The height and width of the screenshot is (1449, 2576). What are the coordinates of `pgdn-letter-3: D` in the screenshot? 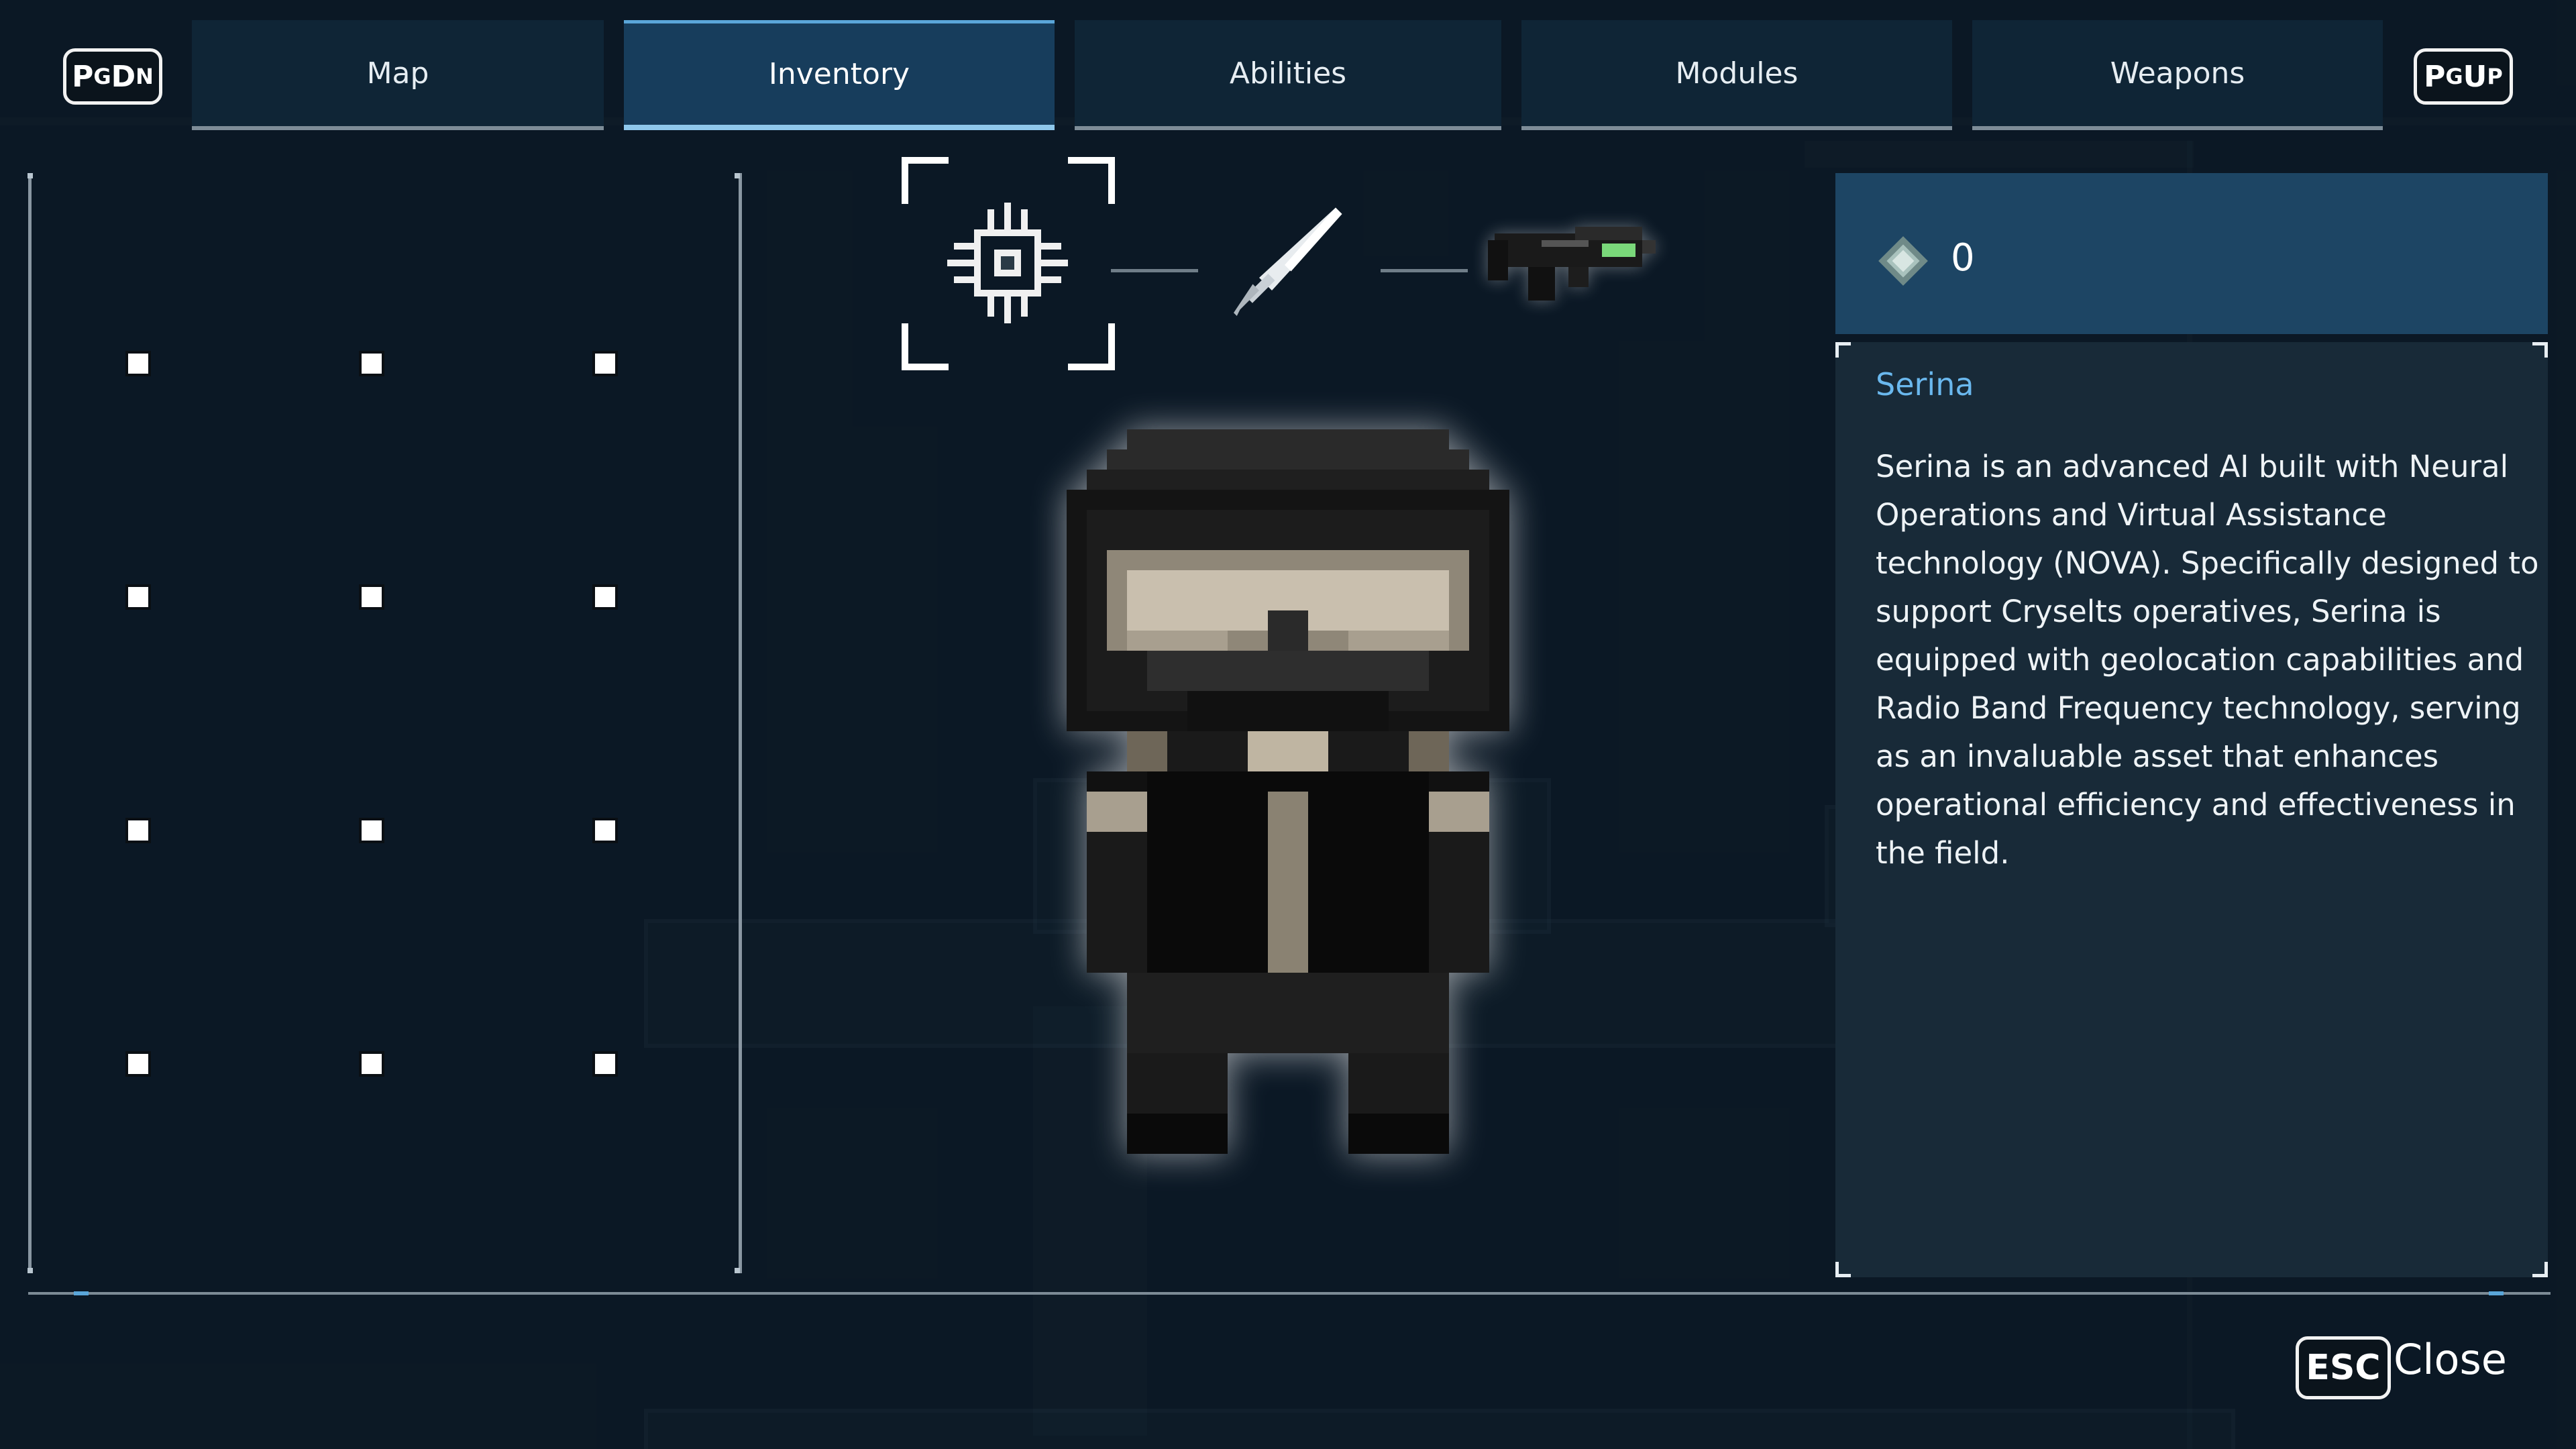 It's located at (123, 76).